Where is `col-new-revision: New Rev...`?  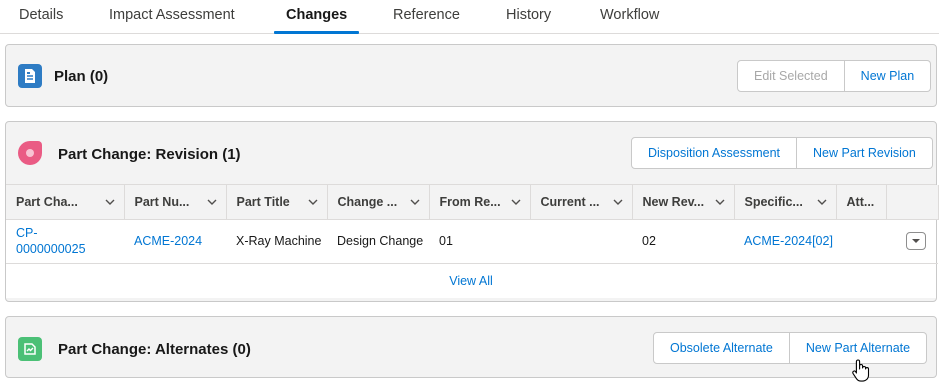 col-new-revision: New Rev... is located at coordinates (683, 202).